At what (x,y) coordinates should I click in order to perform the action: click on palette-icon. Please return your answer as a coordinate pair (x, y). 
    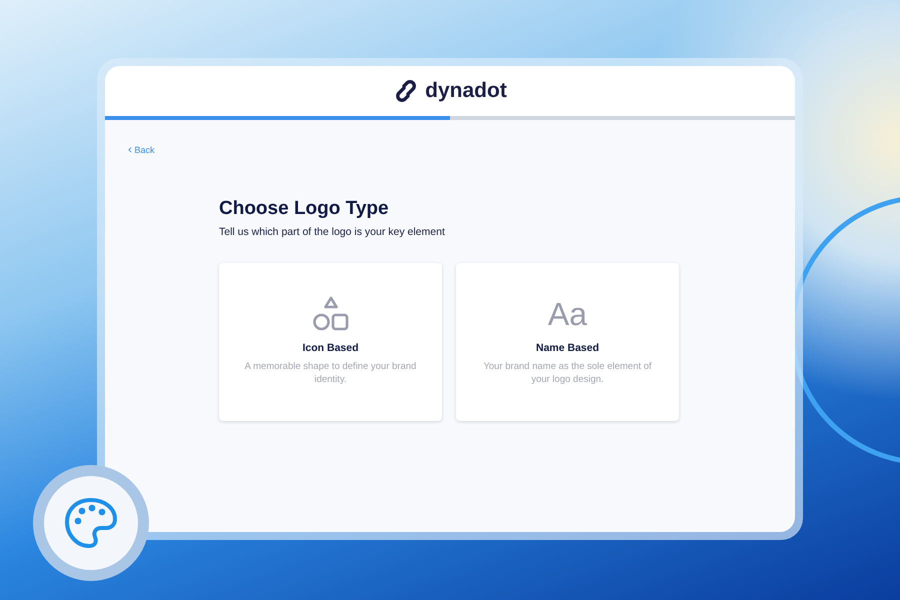
    Looking at the image, I should click on (91, 523).